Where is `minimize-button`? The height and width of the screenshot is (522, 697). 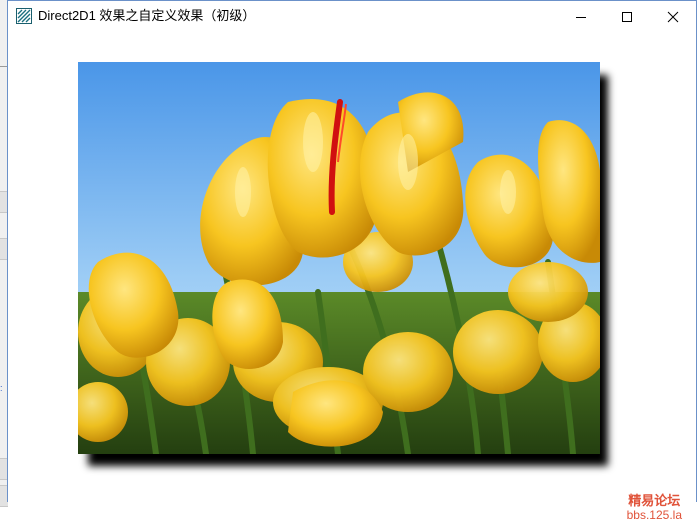 minimize-button is located at coordinates (581, 16).